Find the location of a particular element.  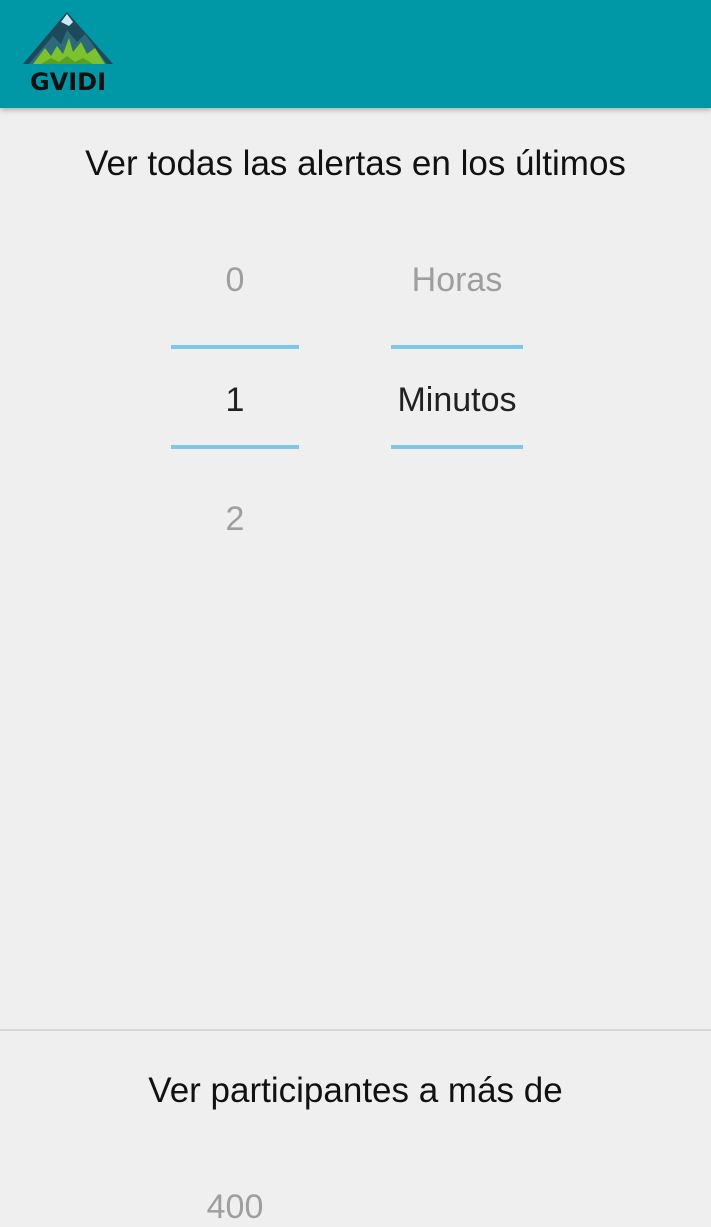

unit-picker-selected-value: Minutos is located at coordinates (457, 400).